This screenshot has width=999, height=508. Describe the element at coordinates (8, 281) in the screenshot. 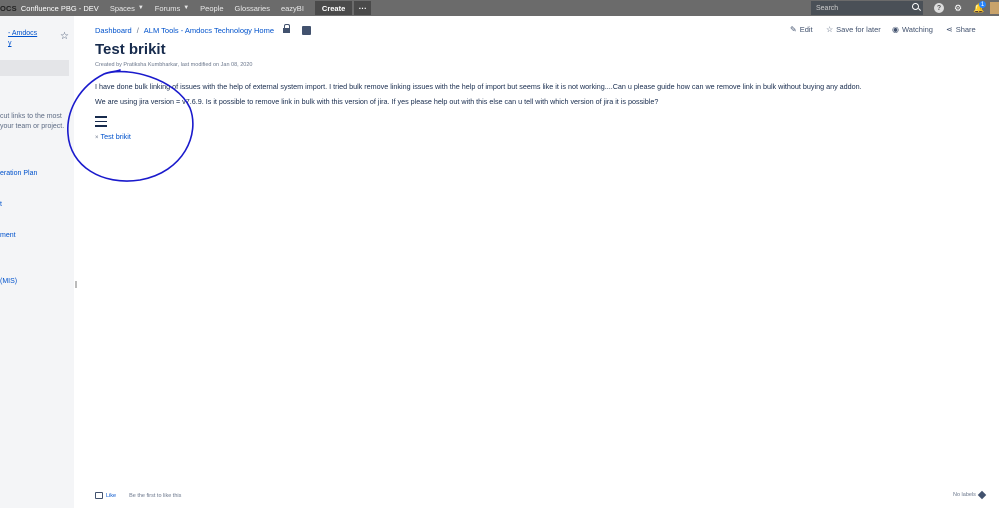

I see `sidebar-item-mis: (MIS)` at that location.